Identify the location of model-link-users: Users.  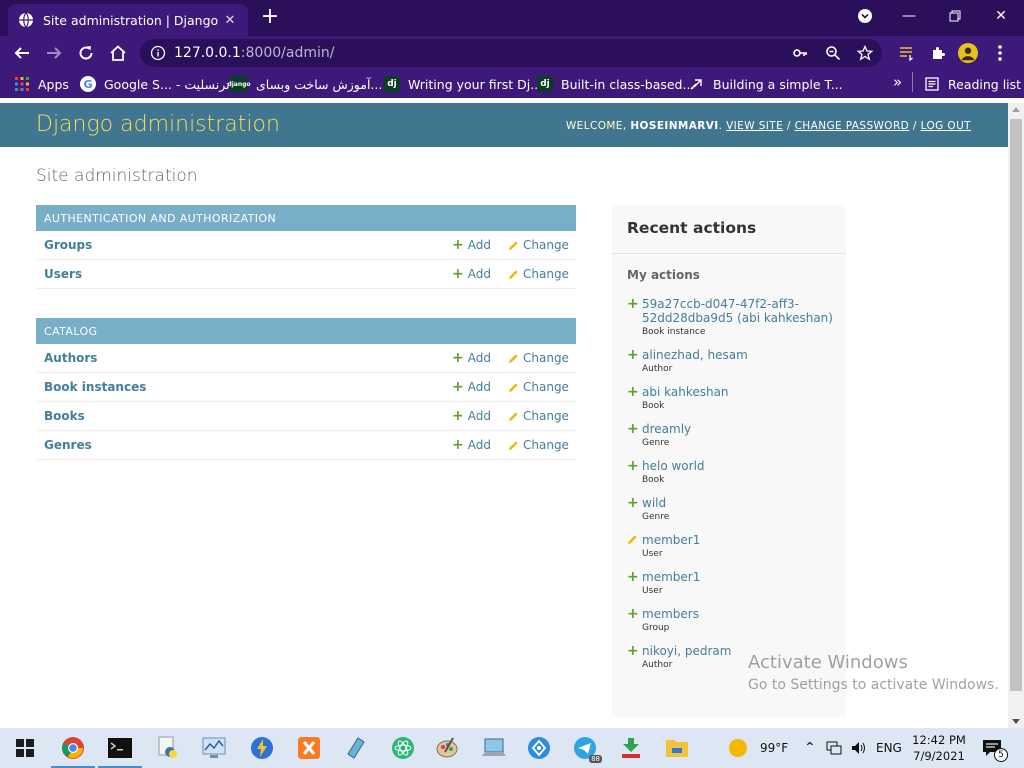
(63, 274).